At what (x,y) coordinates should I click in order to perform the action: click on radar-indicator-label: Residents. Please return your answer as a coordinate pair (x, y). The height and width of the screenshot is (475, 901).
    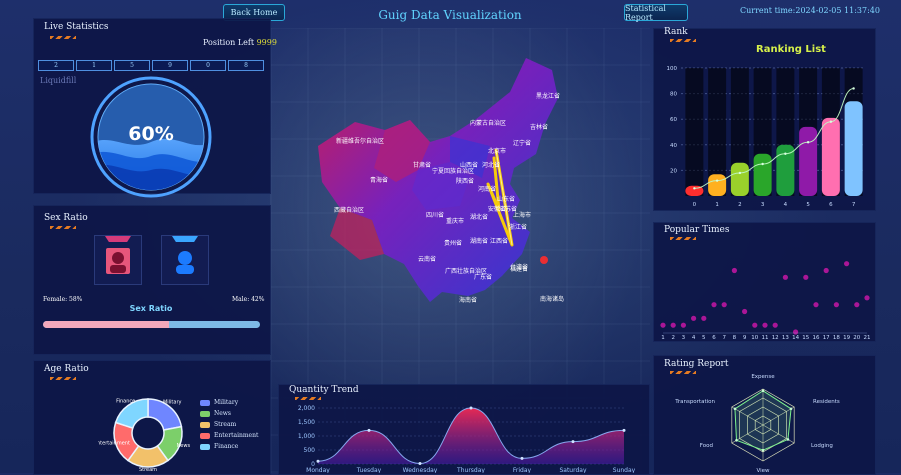
    Looking at the image, I should click on (826, 402).